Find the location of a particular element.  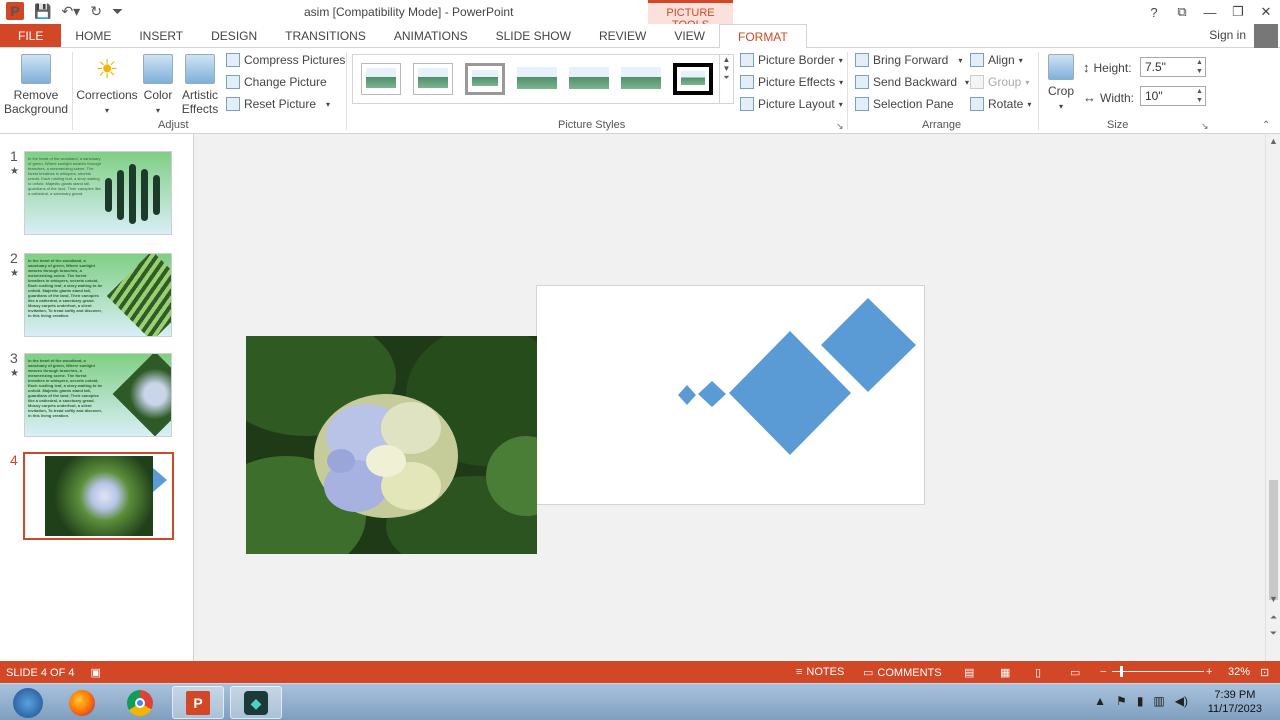

slide-sorter-icon: ▦ is located at coordinates (1005, 672).